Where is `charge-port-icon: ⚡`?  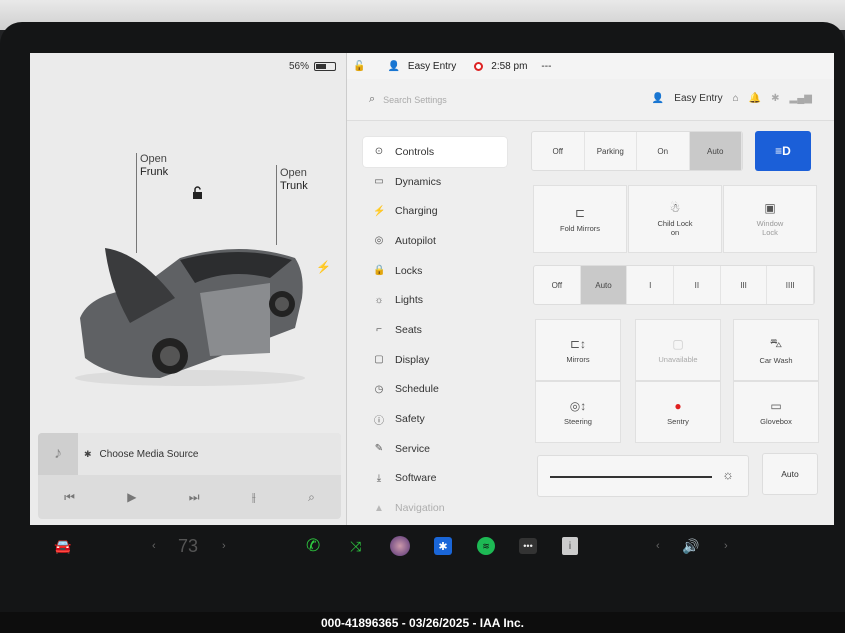
charge-port-icon: ⚡ is located at coordinates (323, 267).